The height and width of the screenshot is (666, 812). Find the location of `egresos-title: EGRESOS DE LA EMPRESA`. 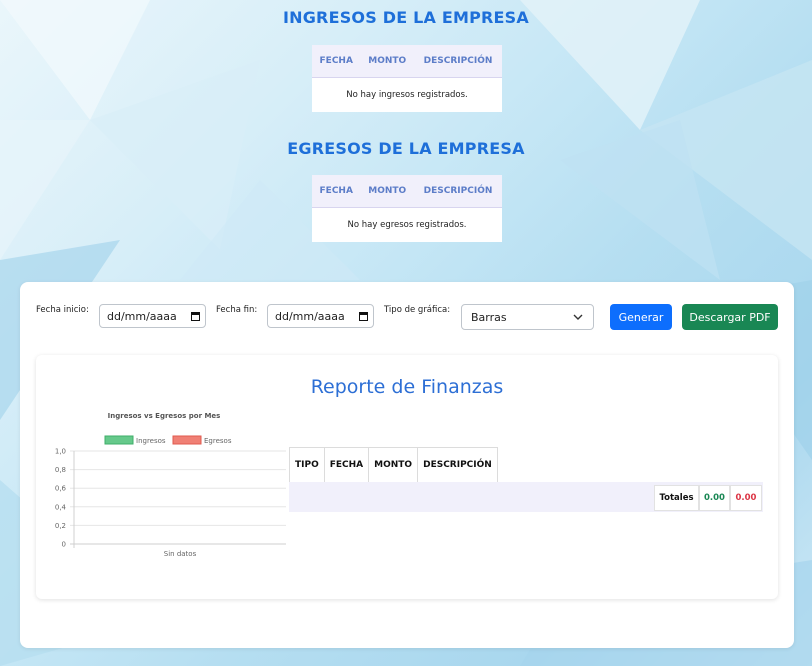

egresos-title: EGRESOS DE LA EMPRESA is located at coordinates (406, 148).